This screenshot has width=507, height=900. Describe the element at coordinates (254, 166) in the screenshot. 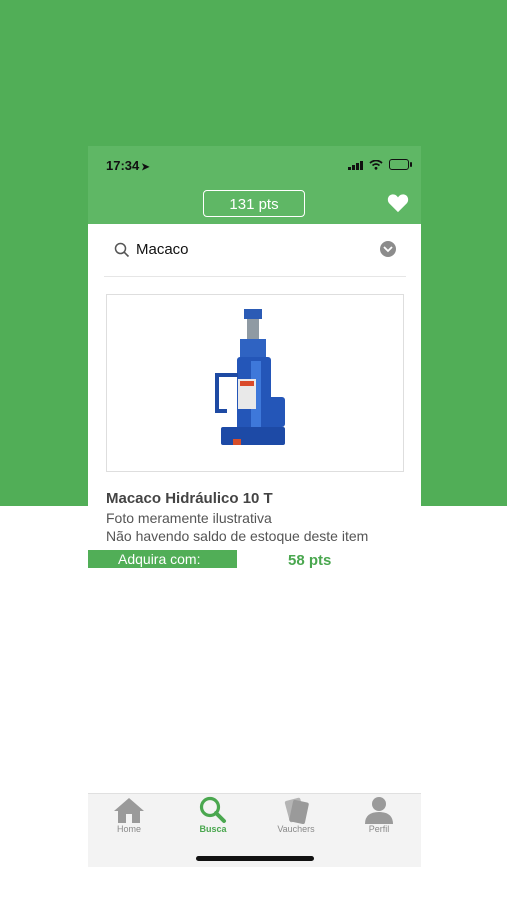

I see `status-bar: 17:34 ➤` at that location.